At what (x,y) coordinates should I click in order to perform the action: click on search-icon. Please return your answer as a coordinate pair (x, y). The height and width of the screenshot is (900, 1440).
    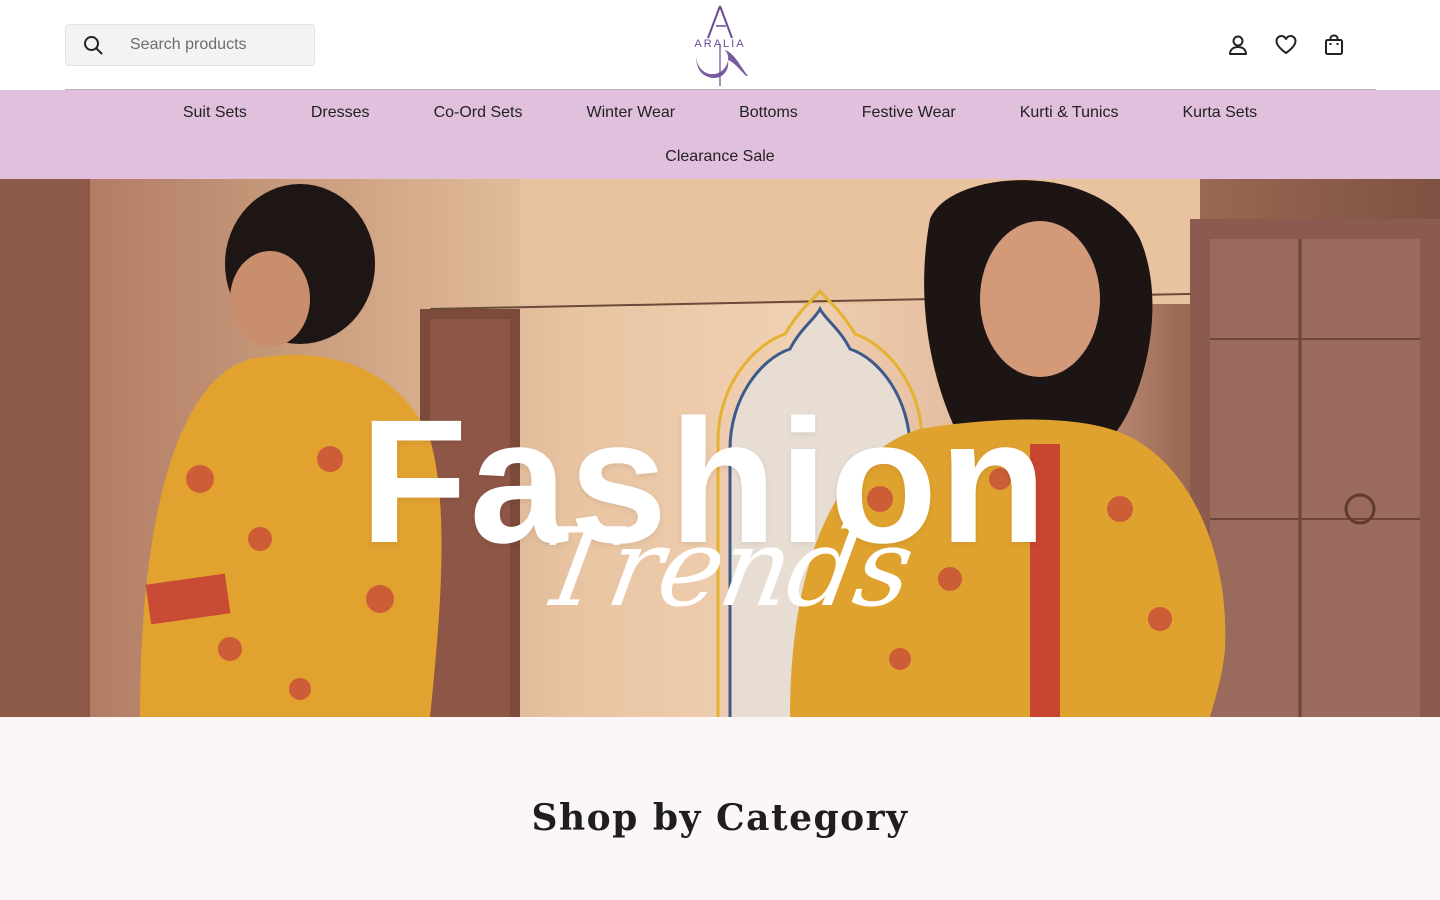
    Looking at the image, I should click on (93, 45).